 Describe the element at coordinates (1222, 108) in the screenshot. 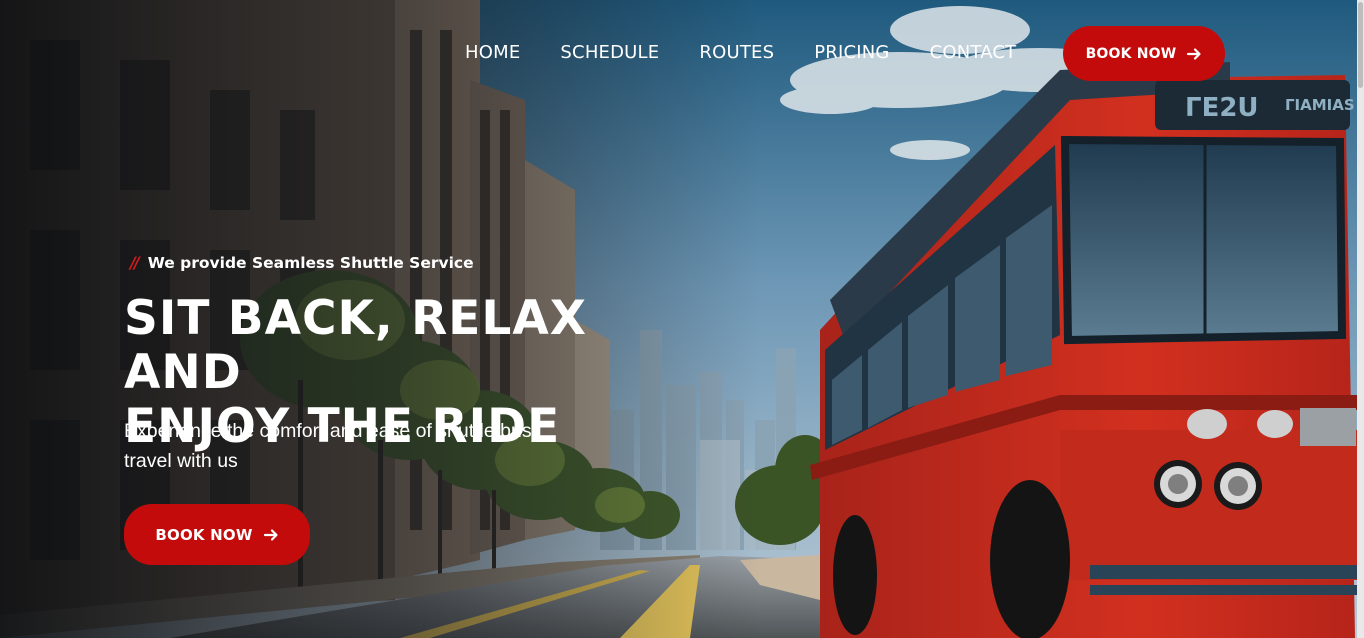

I see `bus-route-sign: ΓΕ2U` at that location.